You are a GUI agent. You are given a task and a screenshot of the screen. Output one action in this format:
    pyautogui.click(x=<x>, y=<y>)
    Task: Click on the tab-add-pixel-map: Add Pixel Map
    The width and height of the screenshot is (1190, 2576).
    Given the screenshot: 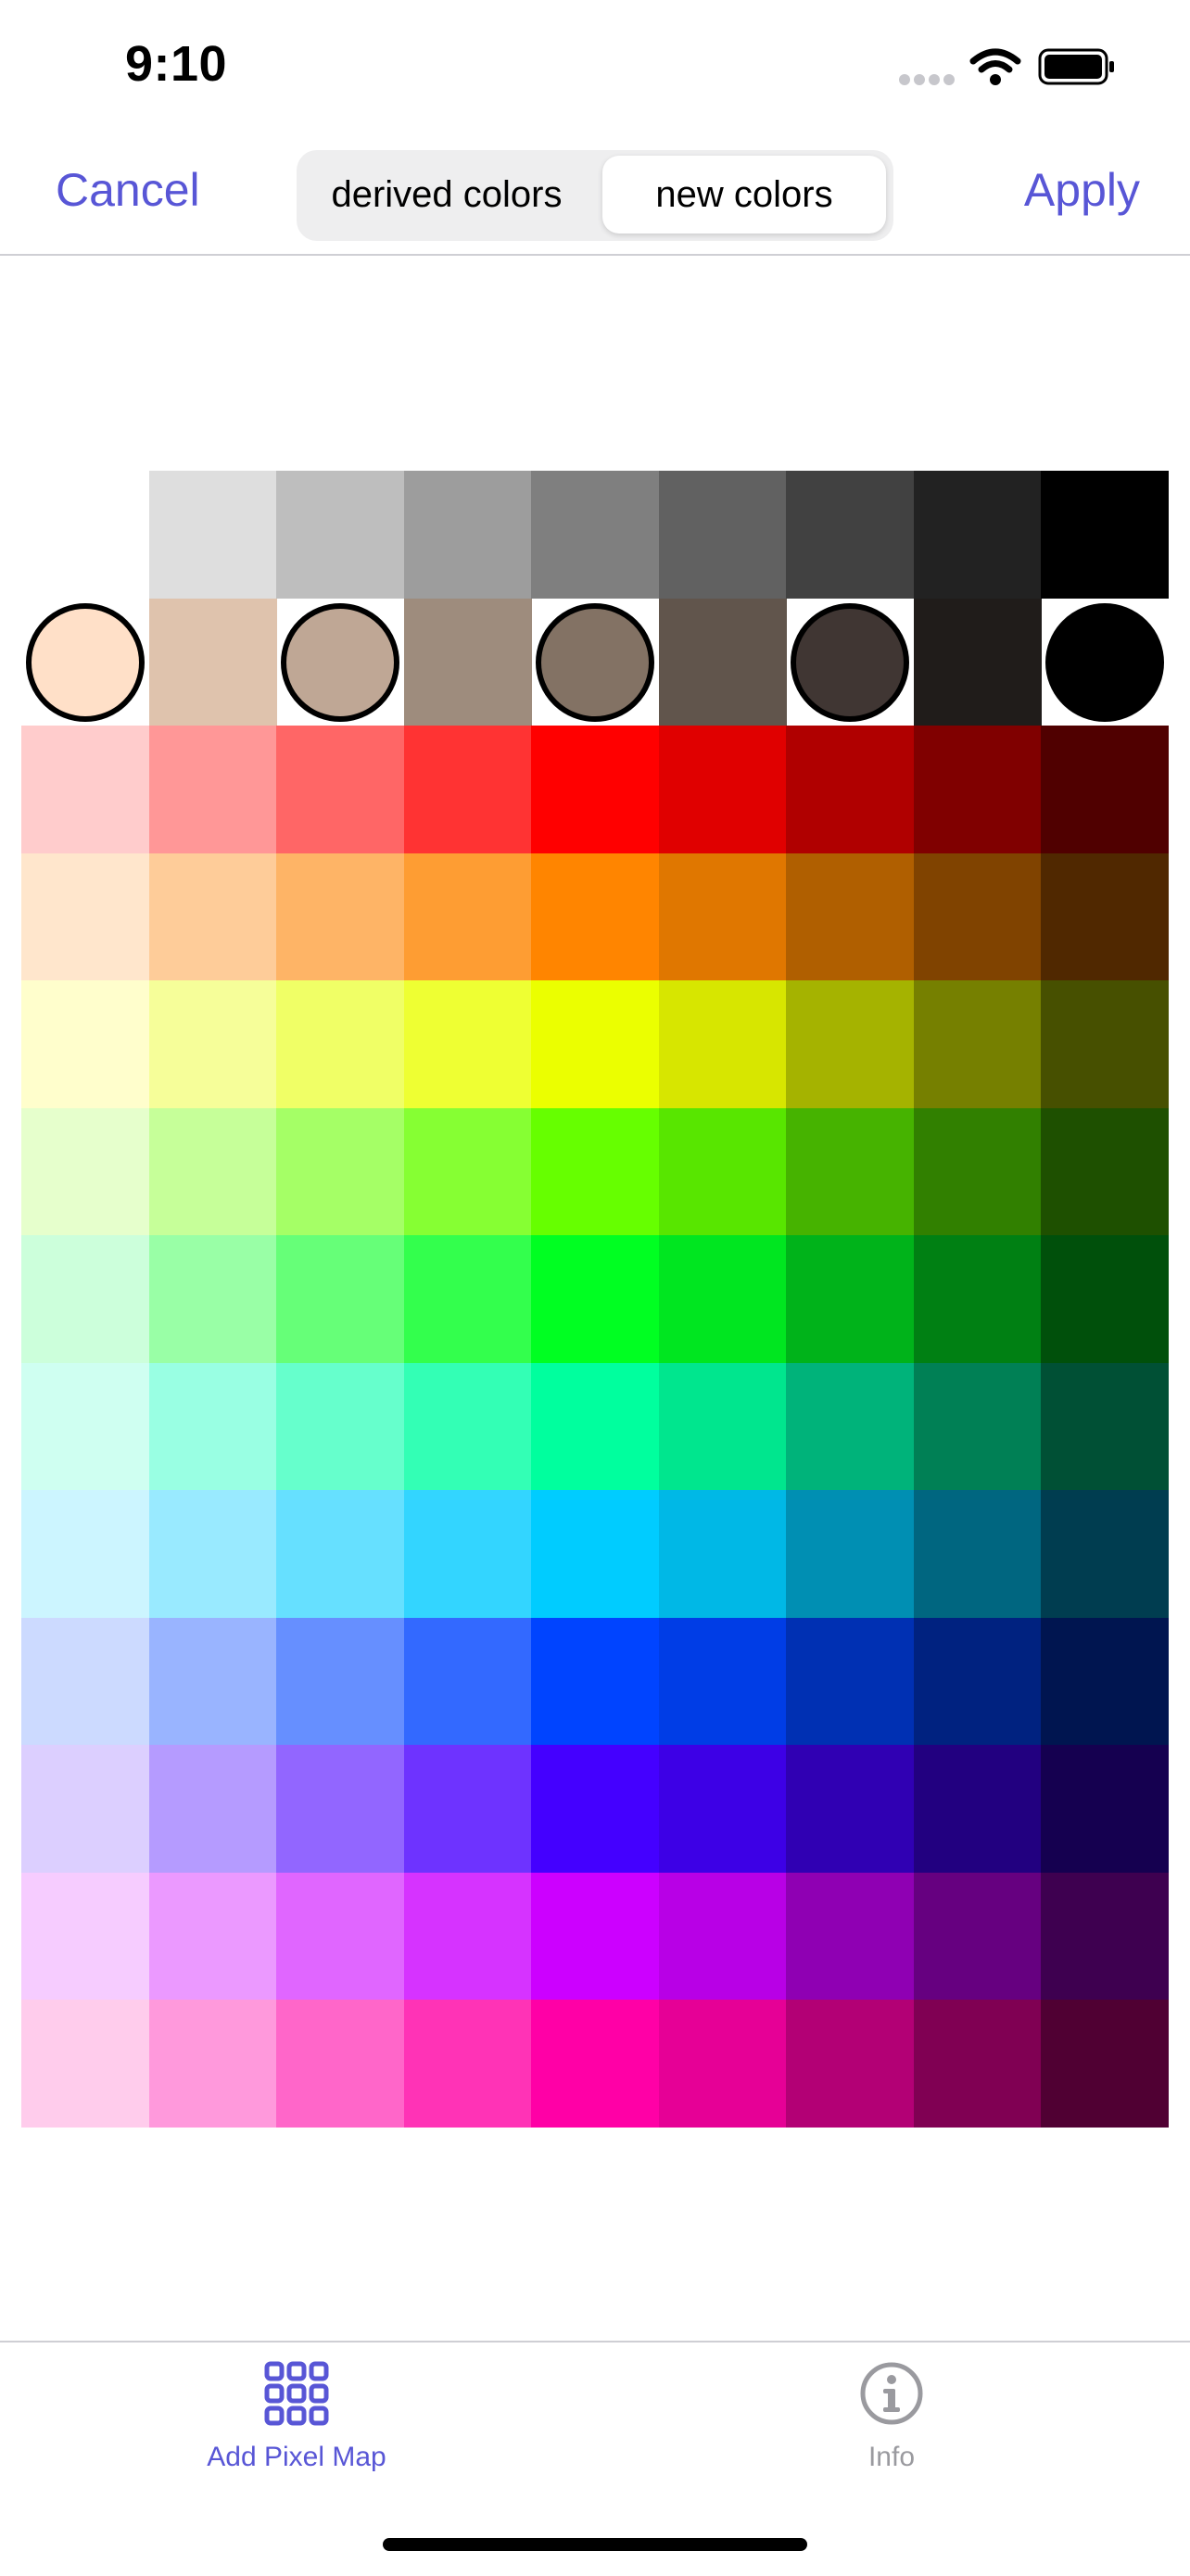 What is the action you would take?
    pyautogui.click(x=296, y=2417)
    